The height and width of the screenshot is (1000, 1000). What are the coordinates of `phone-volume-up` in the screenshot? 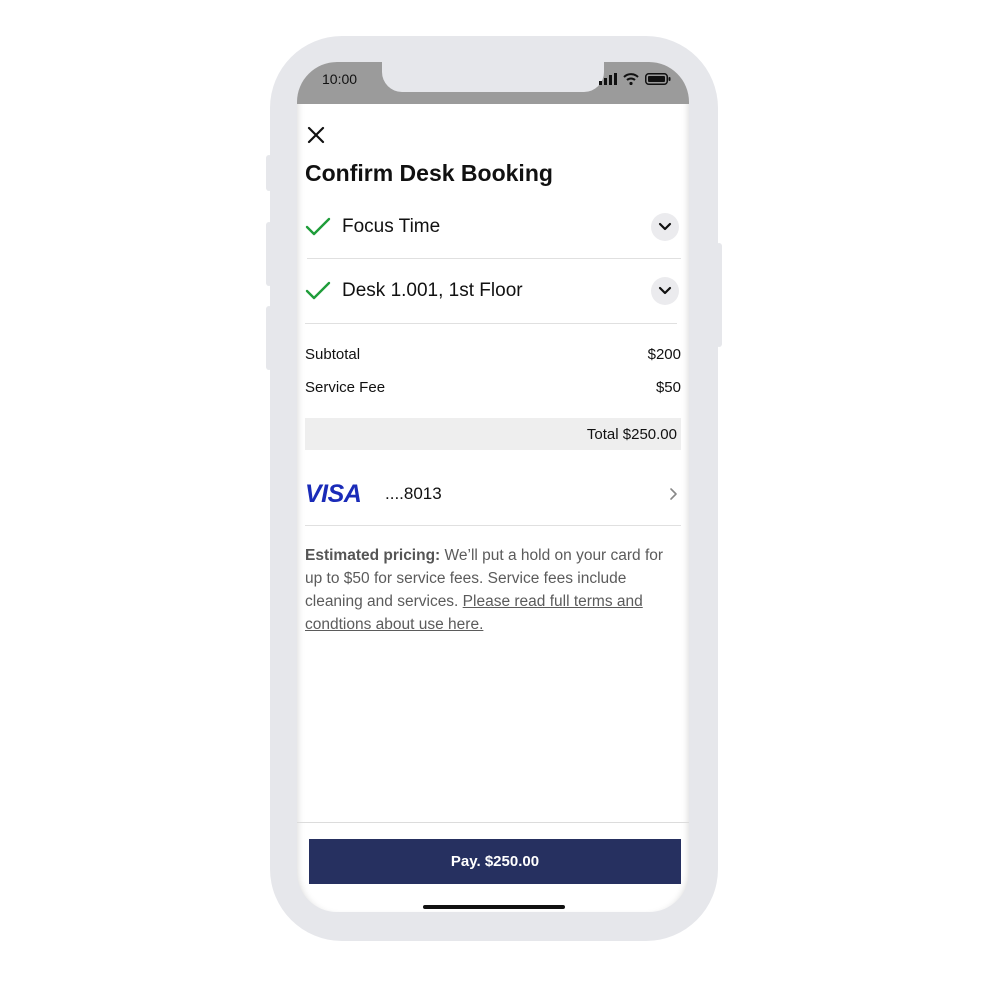 It's located at (269, 254).